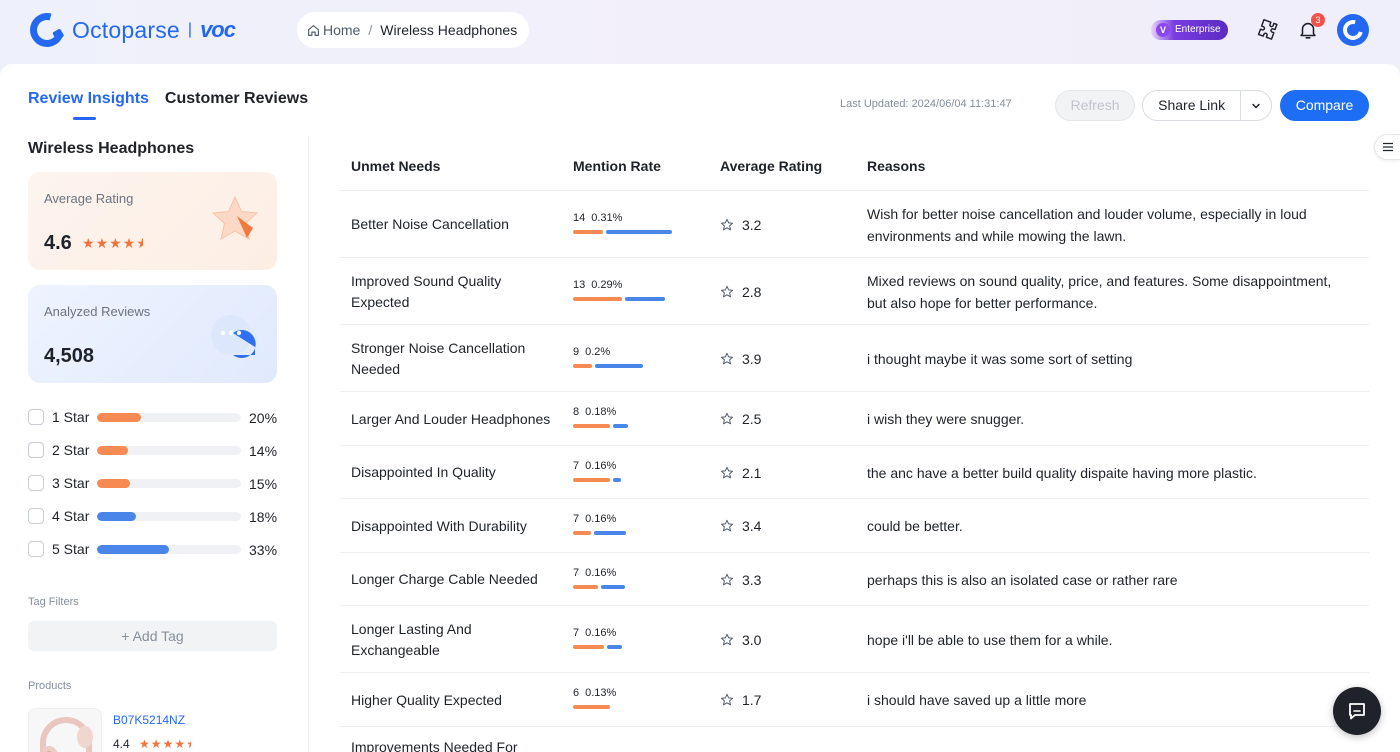 This screenshot has width=1400, height=752. What do you see at coordinates (896, 166) in the screenshot?
I see `column-header-reasons: Reasons` at bounding box center [896, 166].